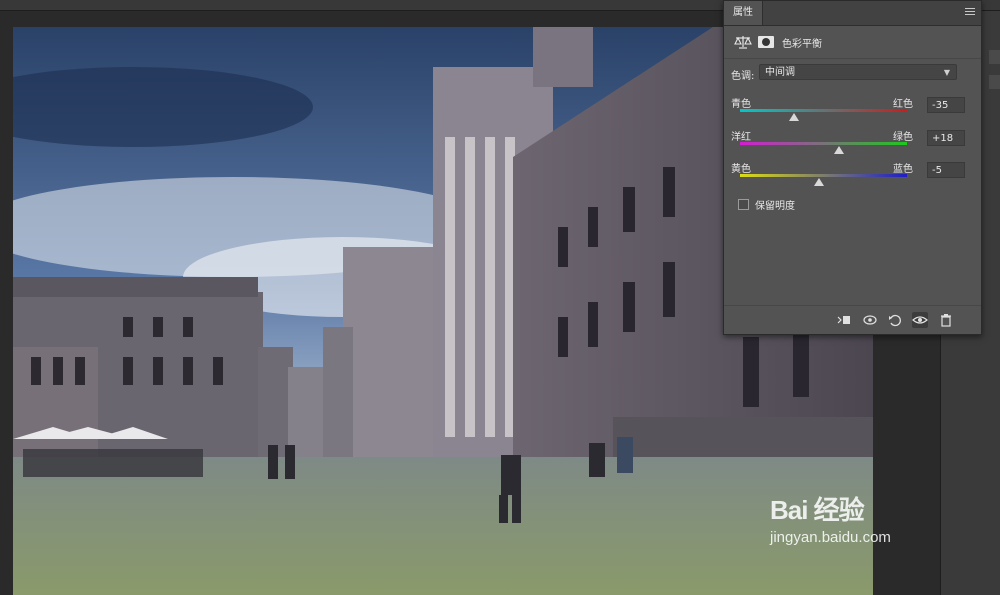 This screenshot has width=1000, height=595. I want to click on adjustment-header: 色彩平衡, so click(778, 42).